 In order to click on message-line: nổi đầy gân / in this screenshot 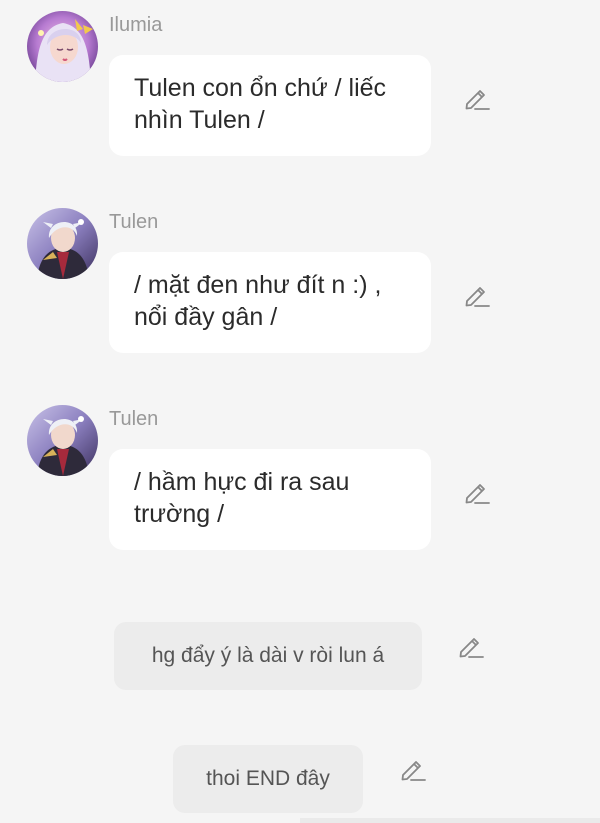, I will do `click(206, 317)`.